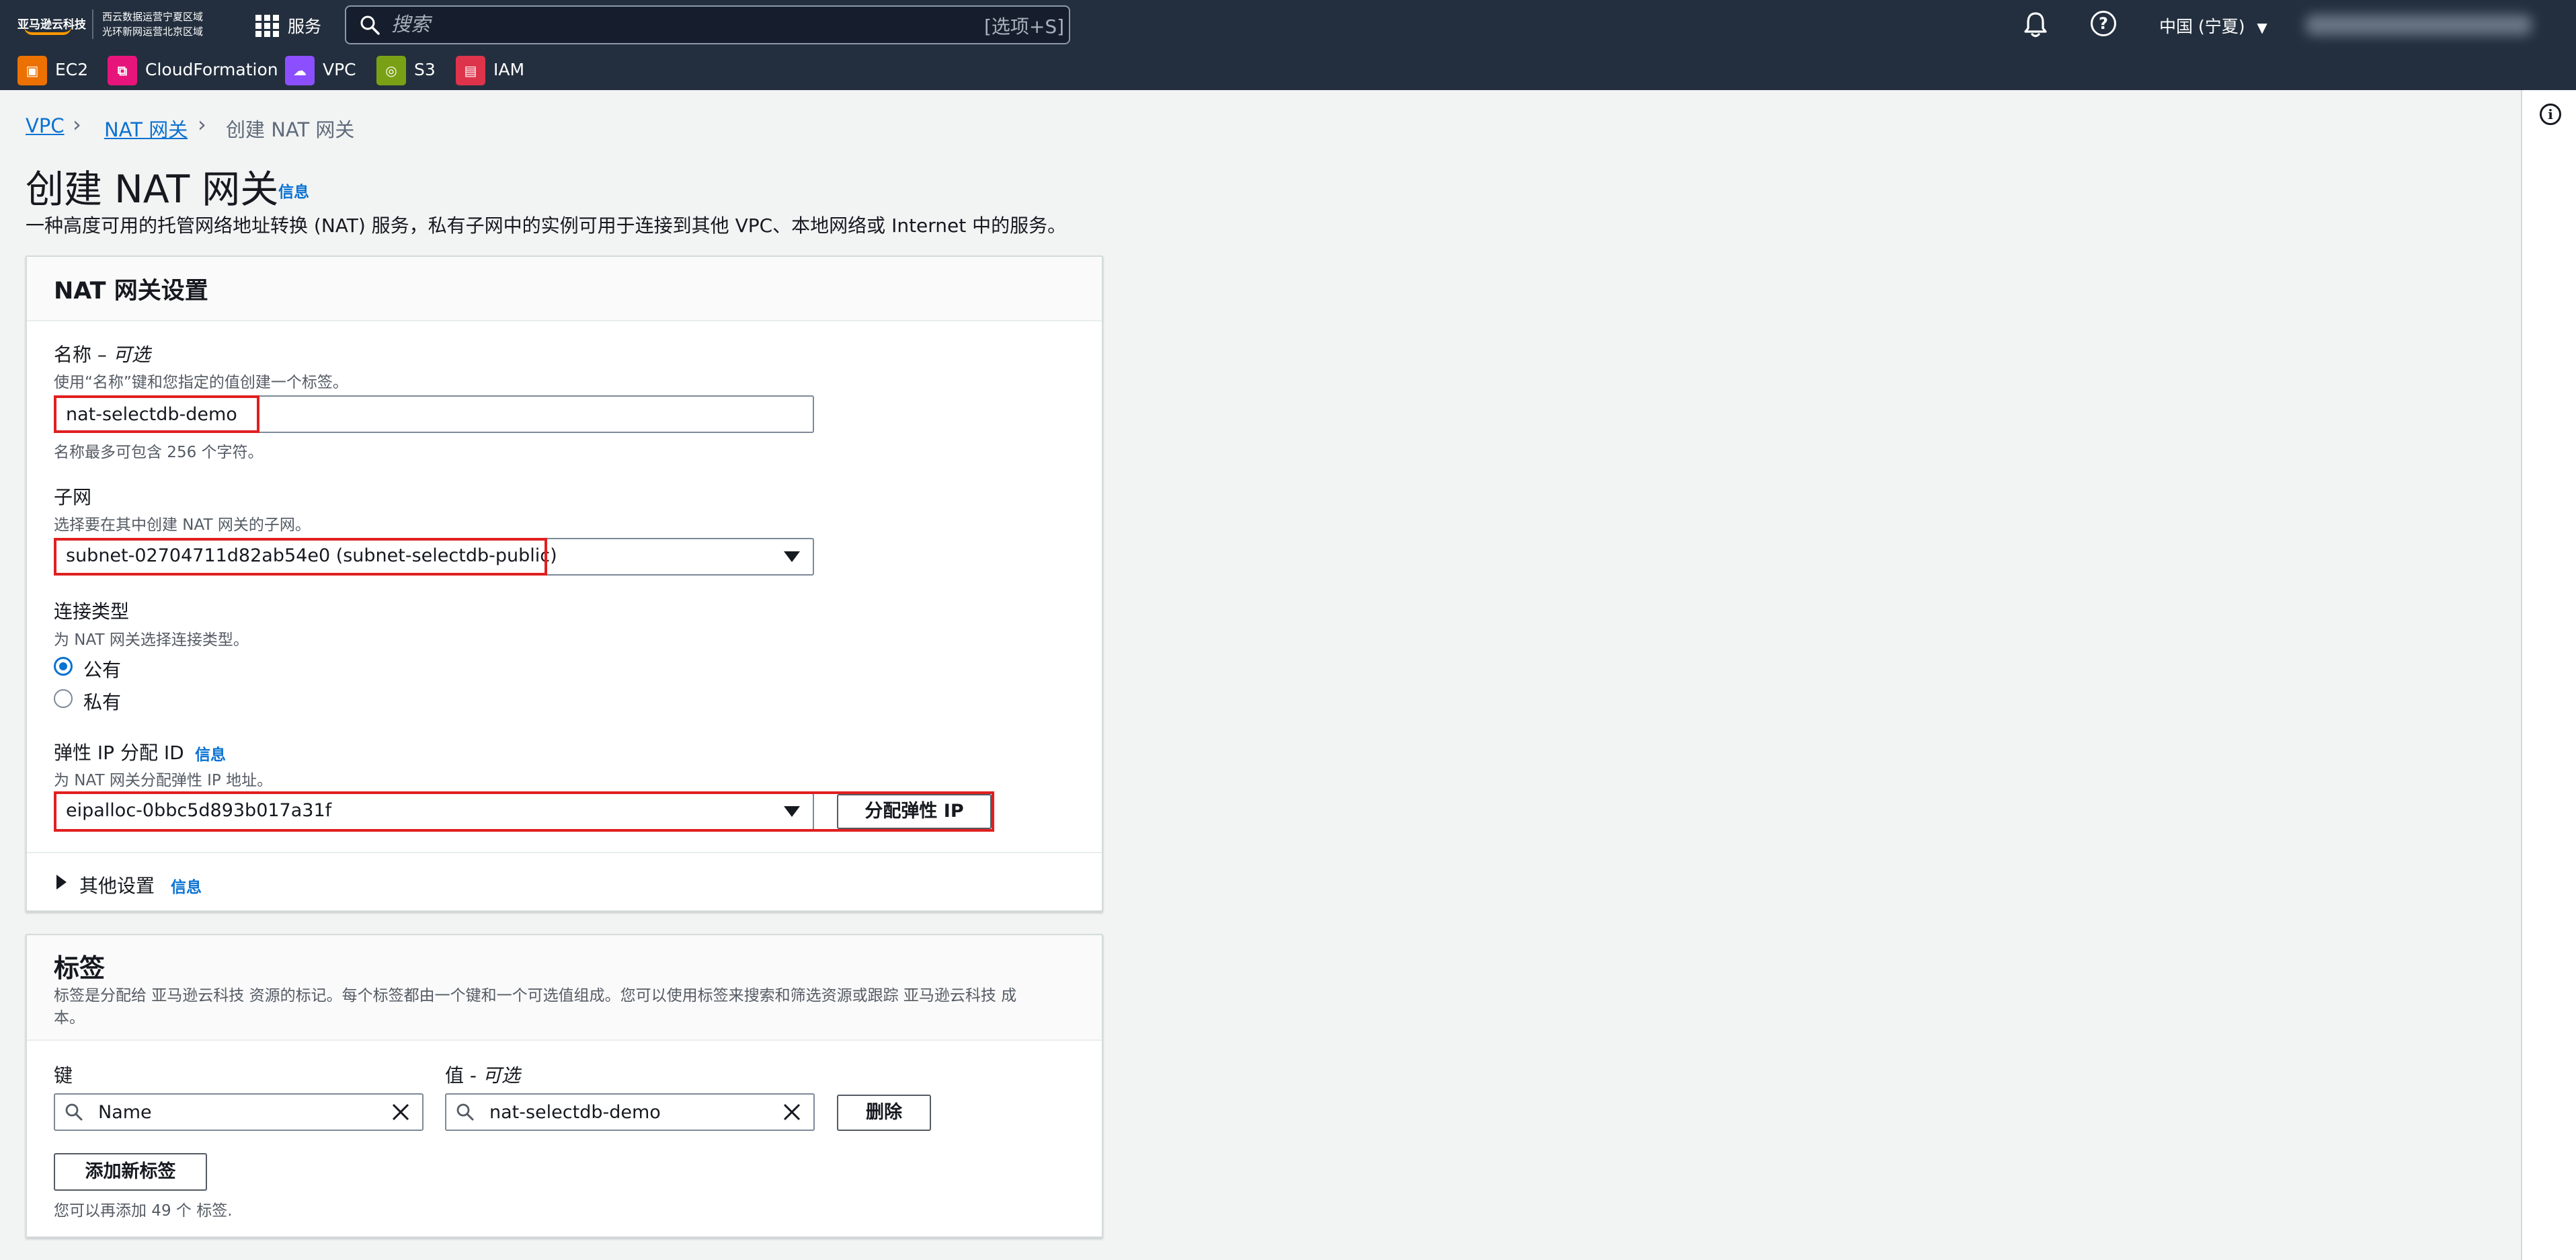 The image size is (2576, 1260). I want to click on tags-description-line2: 本。, so click(69, 1018).